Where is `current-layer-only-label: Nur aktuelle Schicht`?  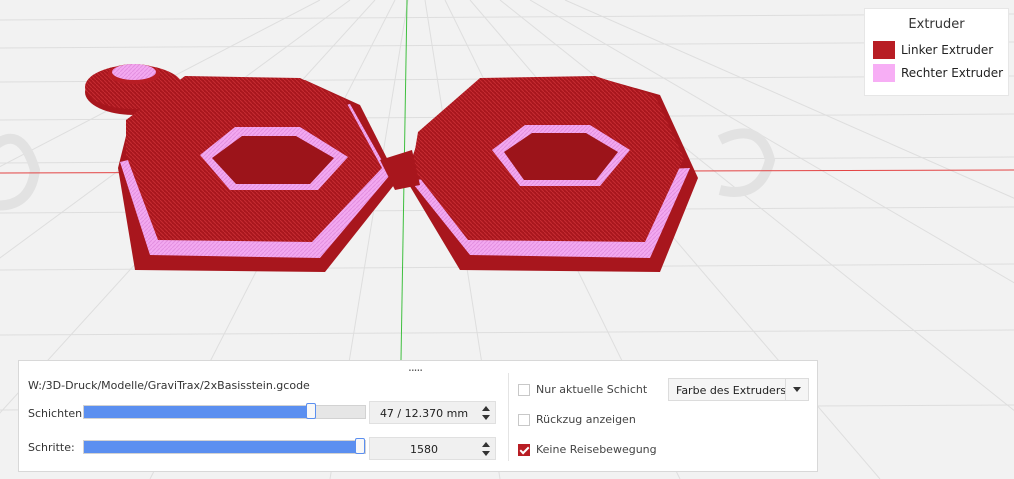
current-layer-only-label: Nur aktuelle Schicht is located at coordinates (591, 389).